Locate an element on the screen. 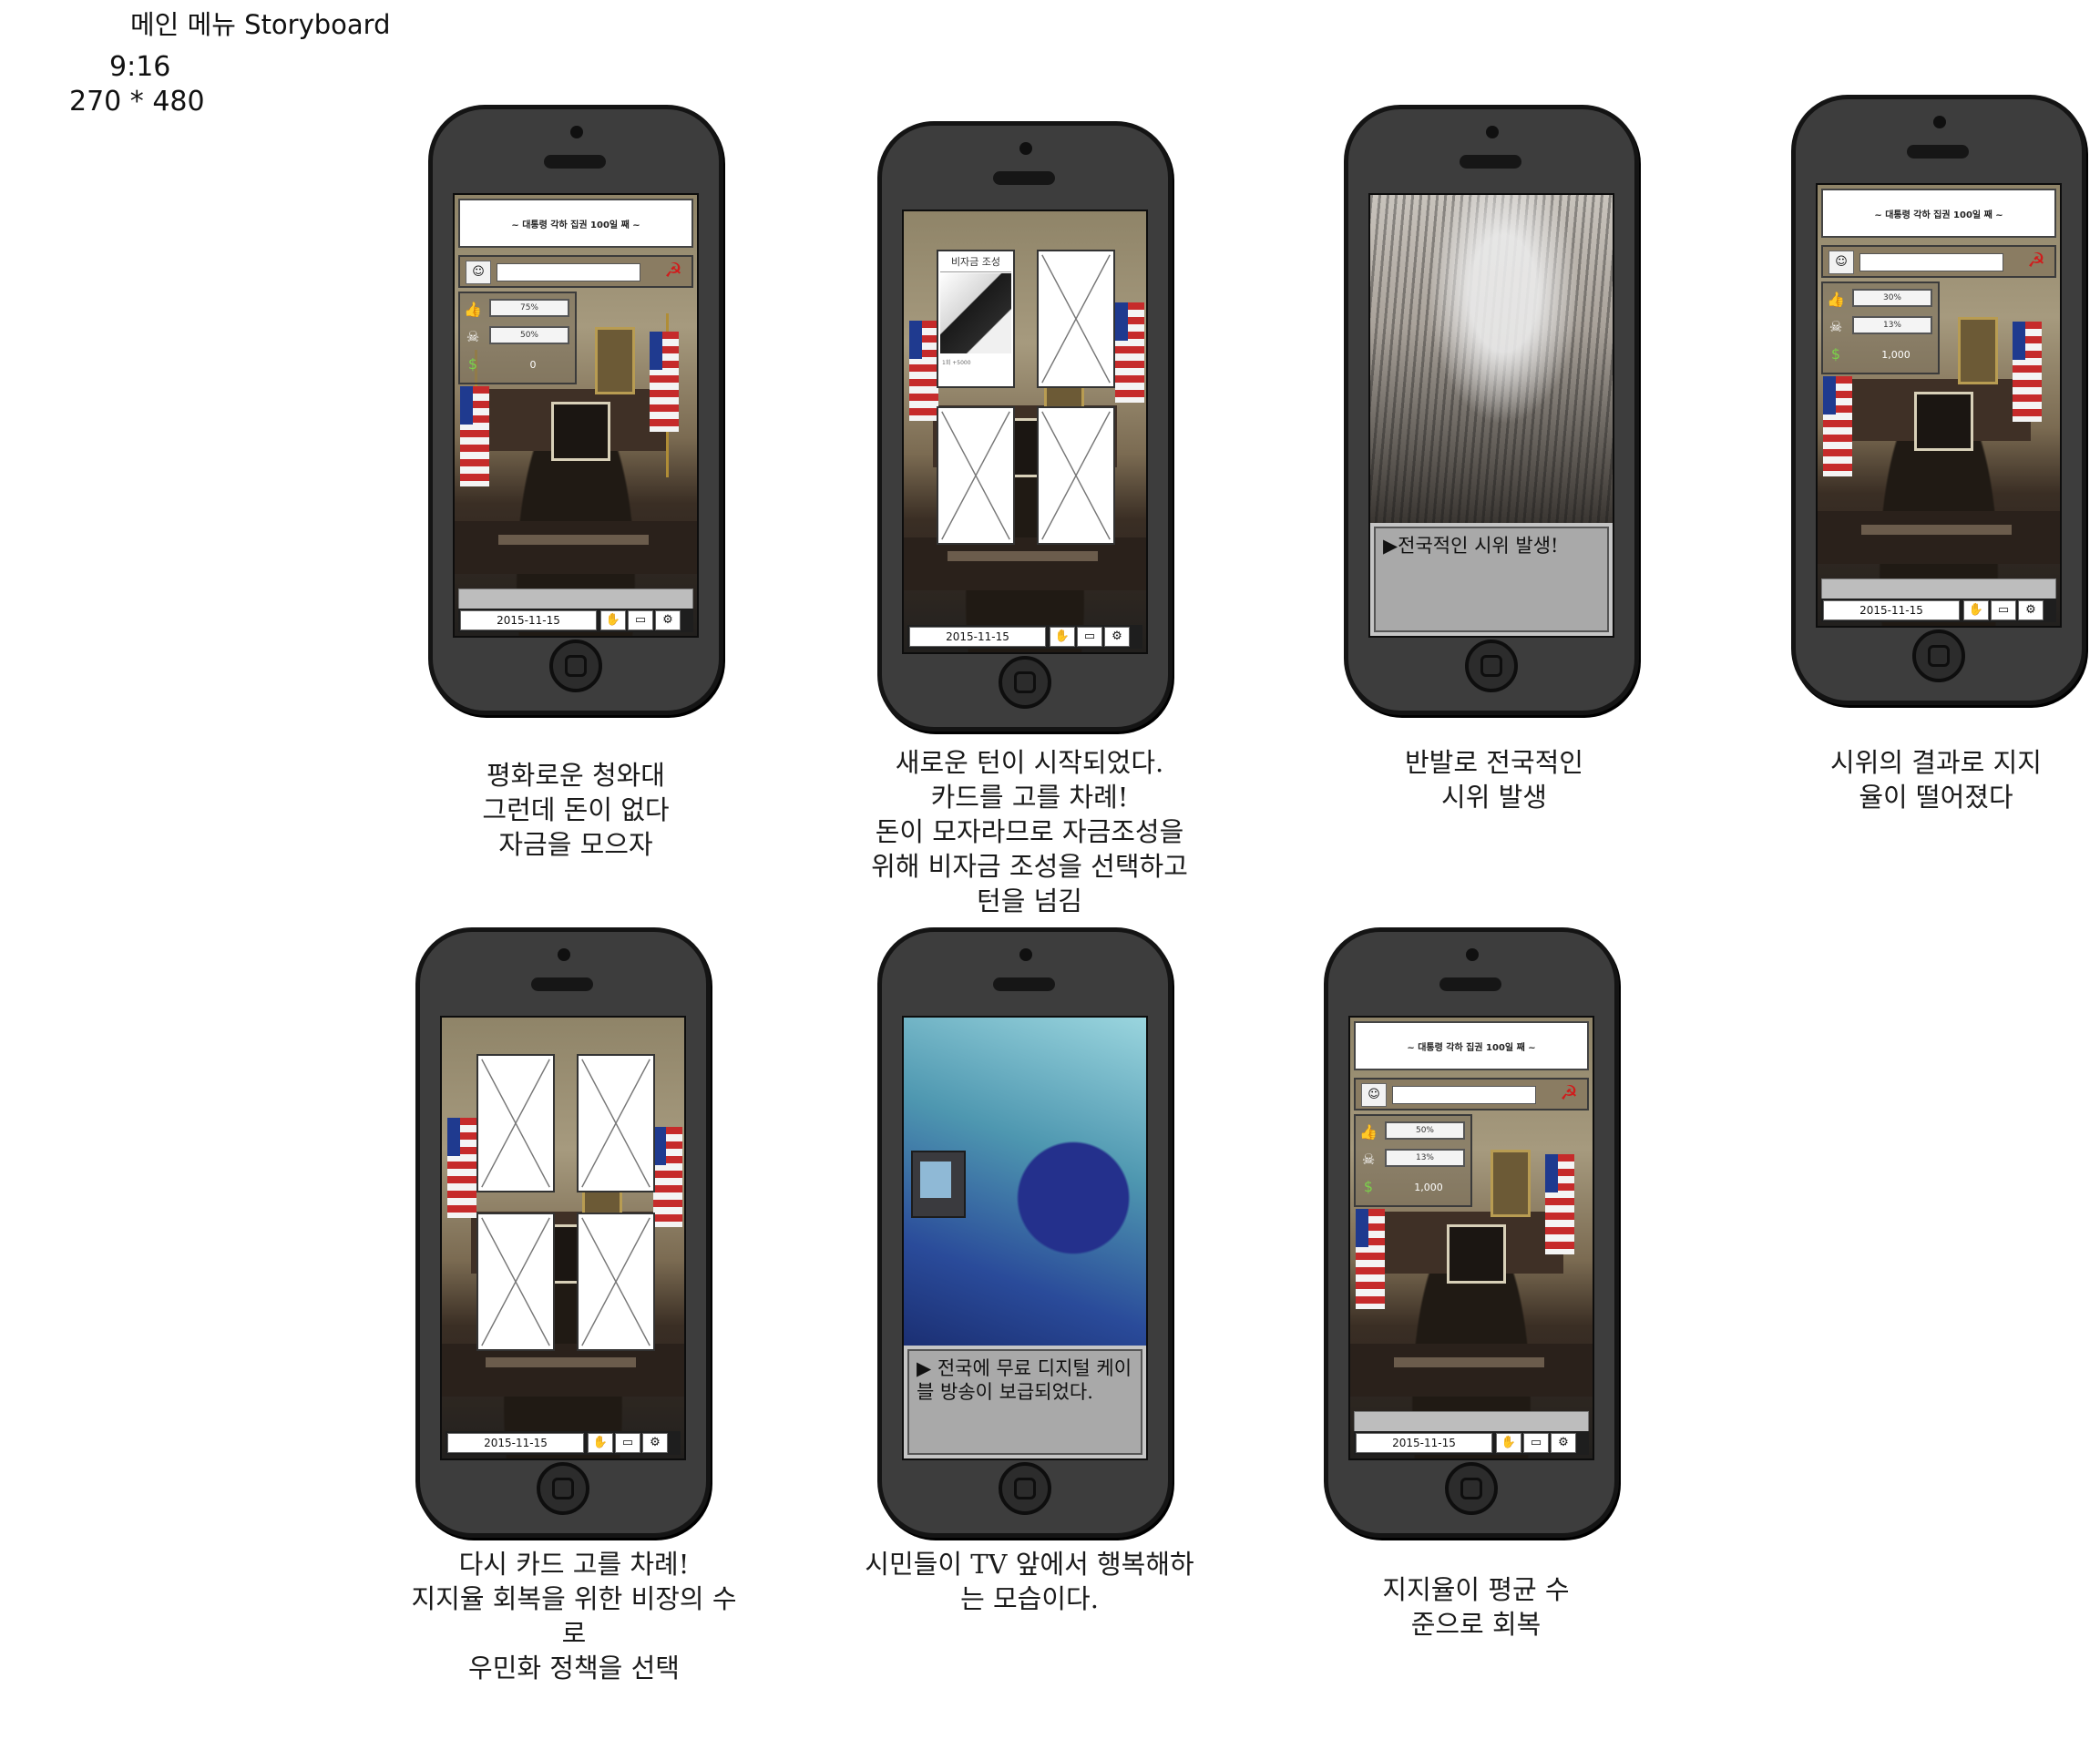 The height and width of the screenshot is (1750, 2100). event-text: ▶ 전국에 무료 디지털 케이블 방송이 보급되었다. is located at coordinates (1024, 1402).